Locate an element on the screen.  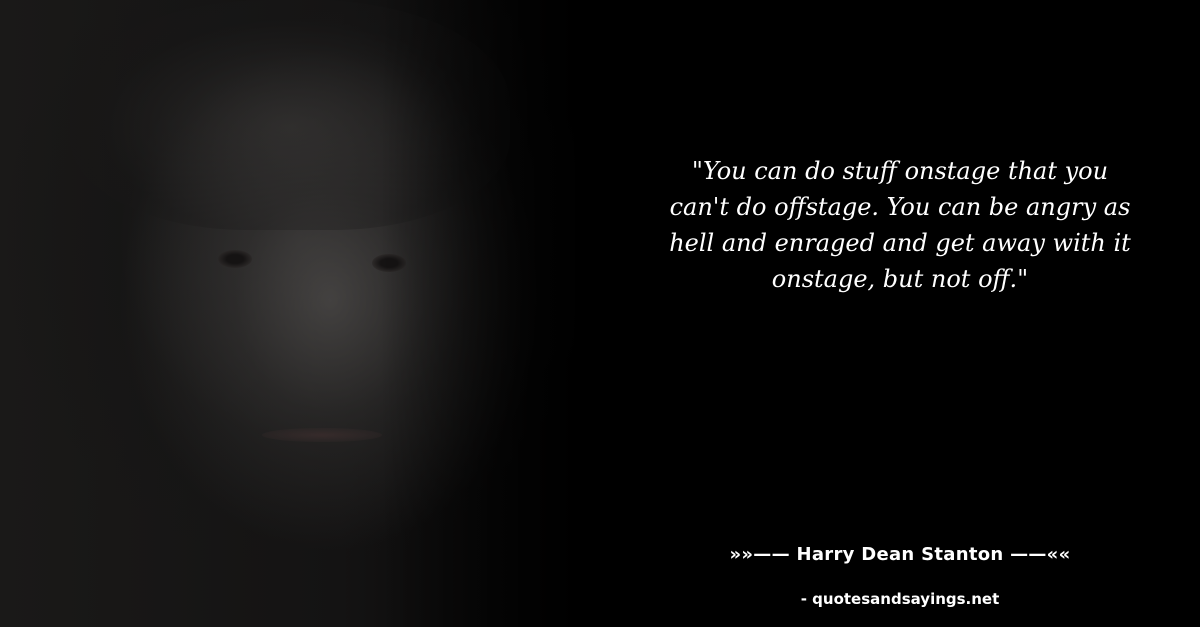
author-attribution: »»—— Harry Dean Stanton ——«« is located at coordinates (900, 554).